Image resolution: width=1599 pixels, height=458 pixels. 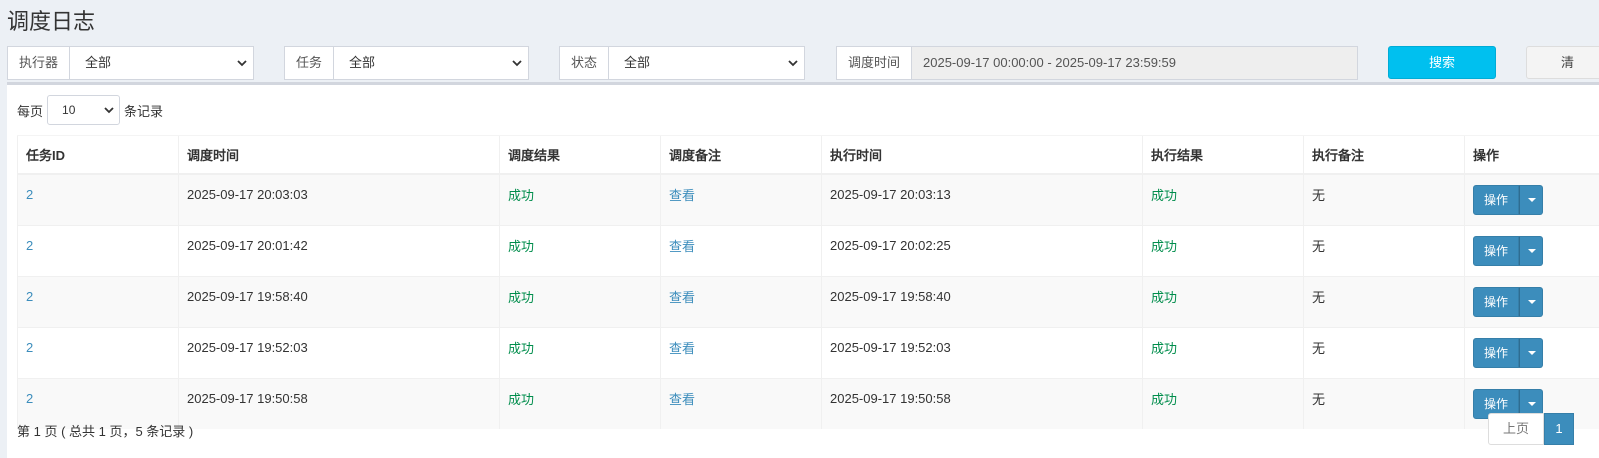 I want to click on time-filter-label: 调度时间, so click(x=875, y=63).